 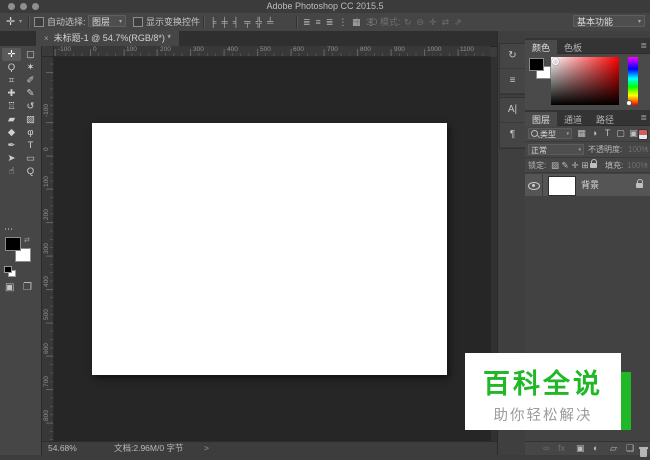 What do you see at coordinates (8, 269) in the screenshot?
I see `default-colors-icon` at bounding box center [8, 269].